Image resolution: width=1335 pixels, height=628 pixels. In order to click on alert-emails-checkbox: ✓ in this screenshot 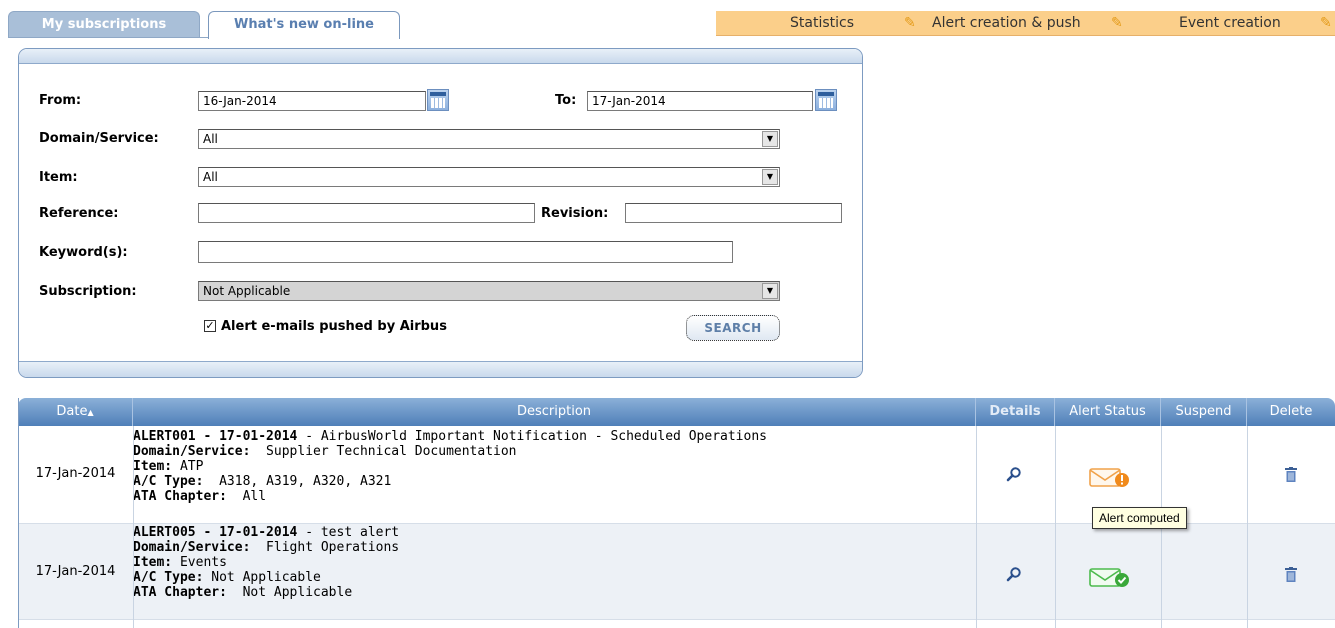, I will do `click(210, 326)`.